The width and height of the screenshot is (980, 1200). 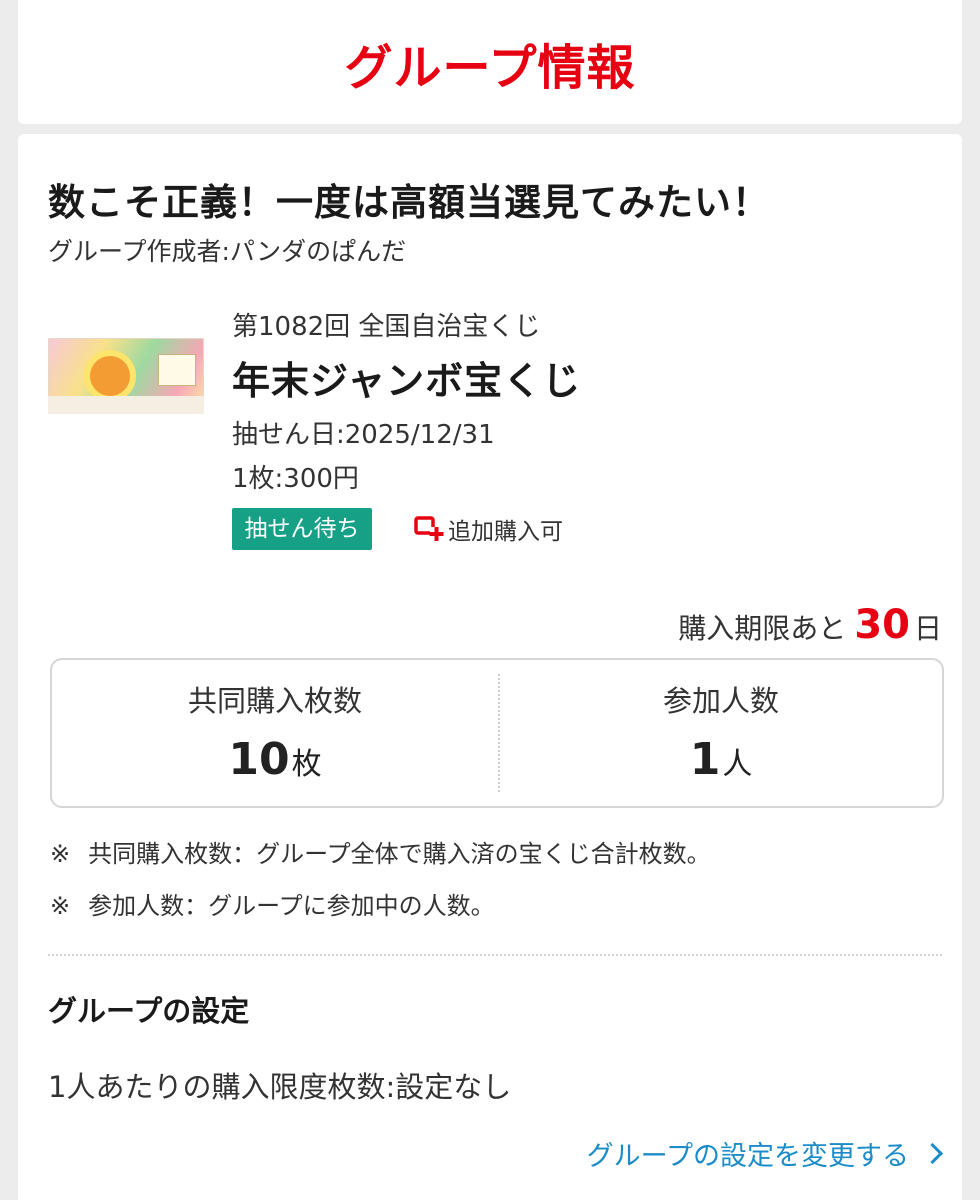 I want to click on joint-purchase-value-wrap: 10枚, so click(x=275, y=759).